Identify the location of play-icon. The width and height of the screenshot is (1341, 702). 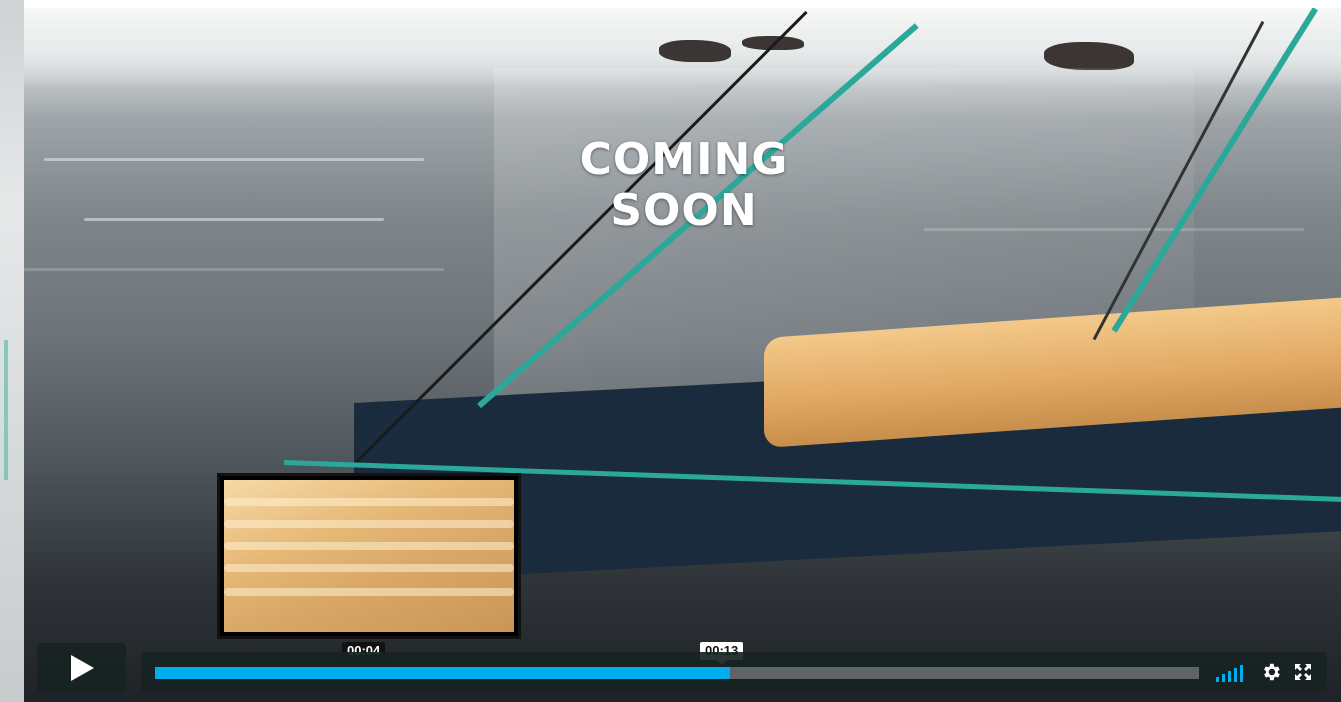
(82, 668).